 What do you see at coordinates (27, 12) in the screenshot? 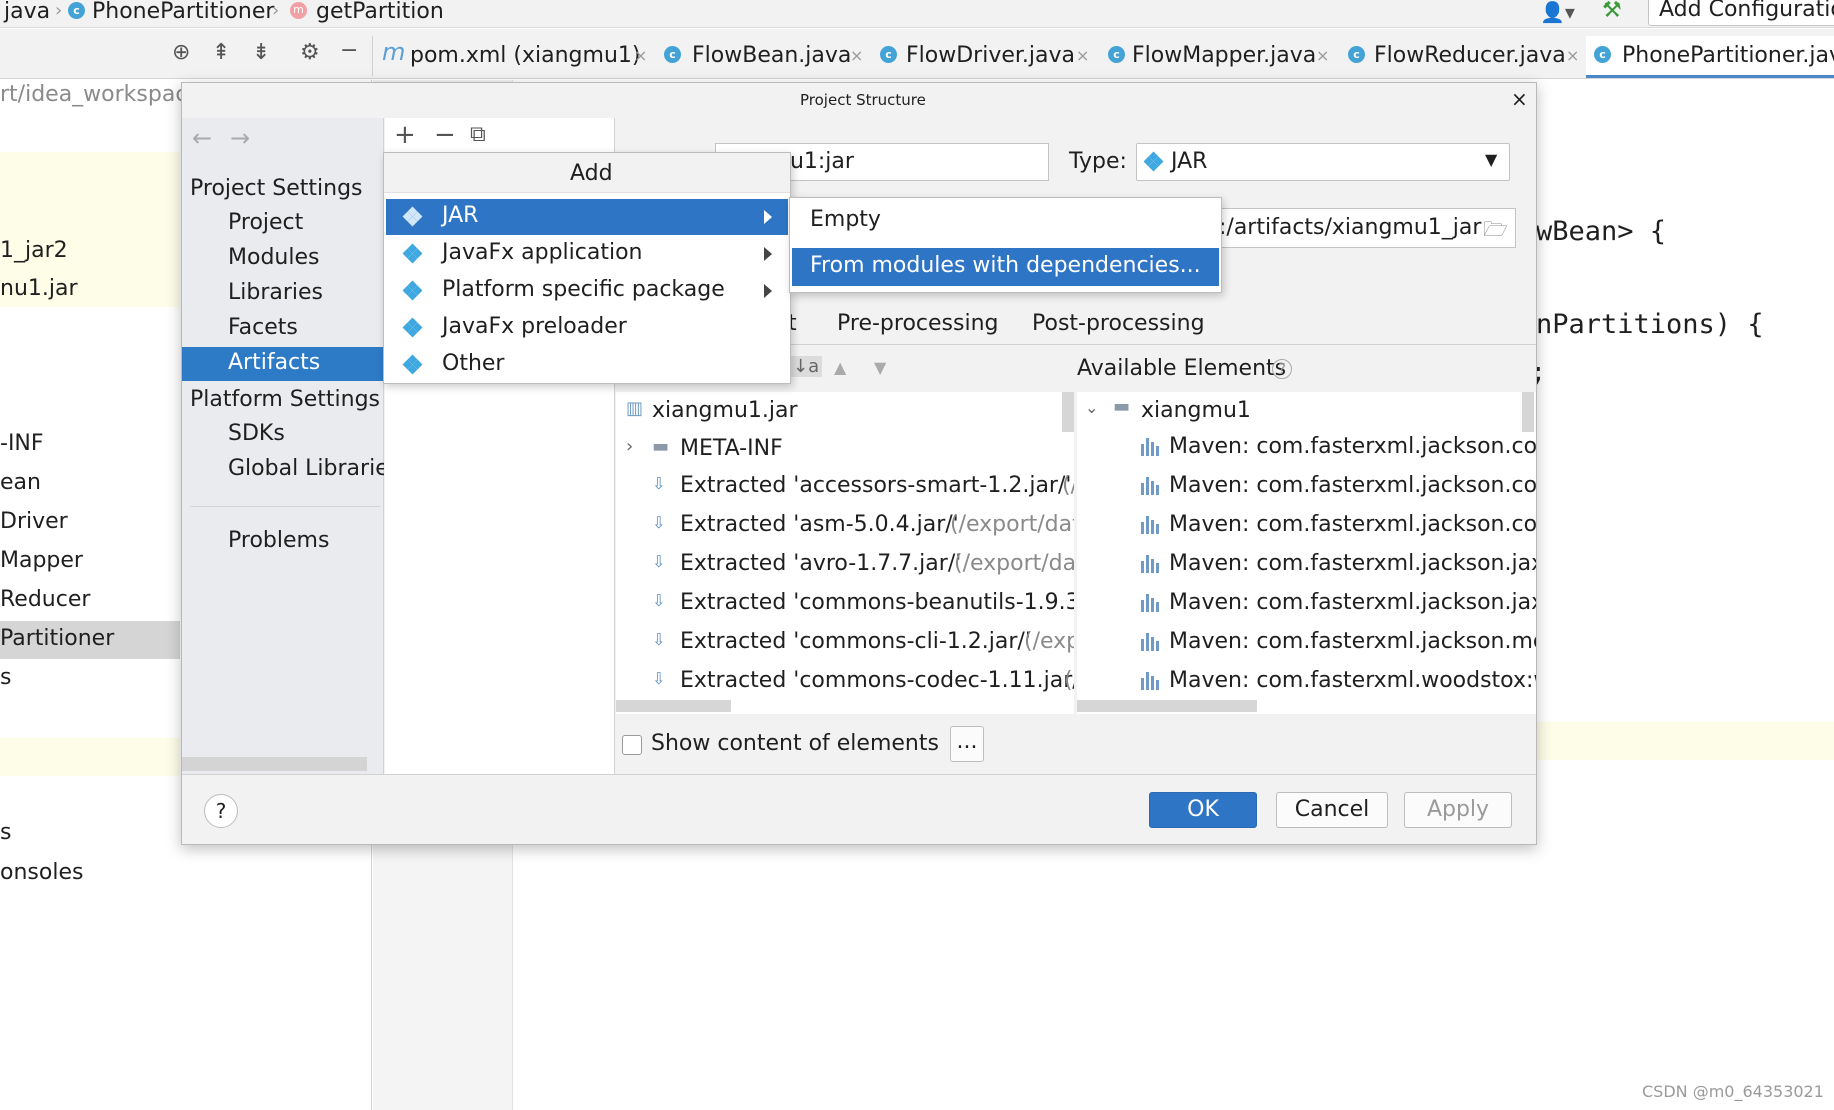
I see `breadcrumb-java: java` at bounding box center [27, 12].